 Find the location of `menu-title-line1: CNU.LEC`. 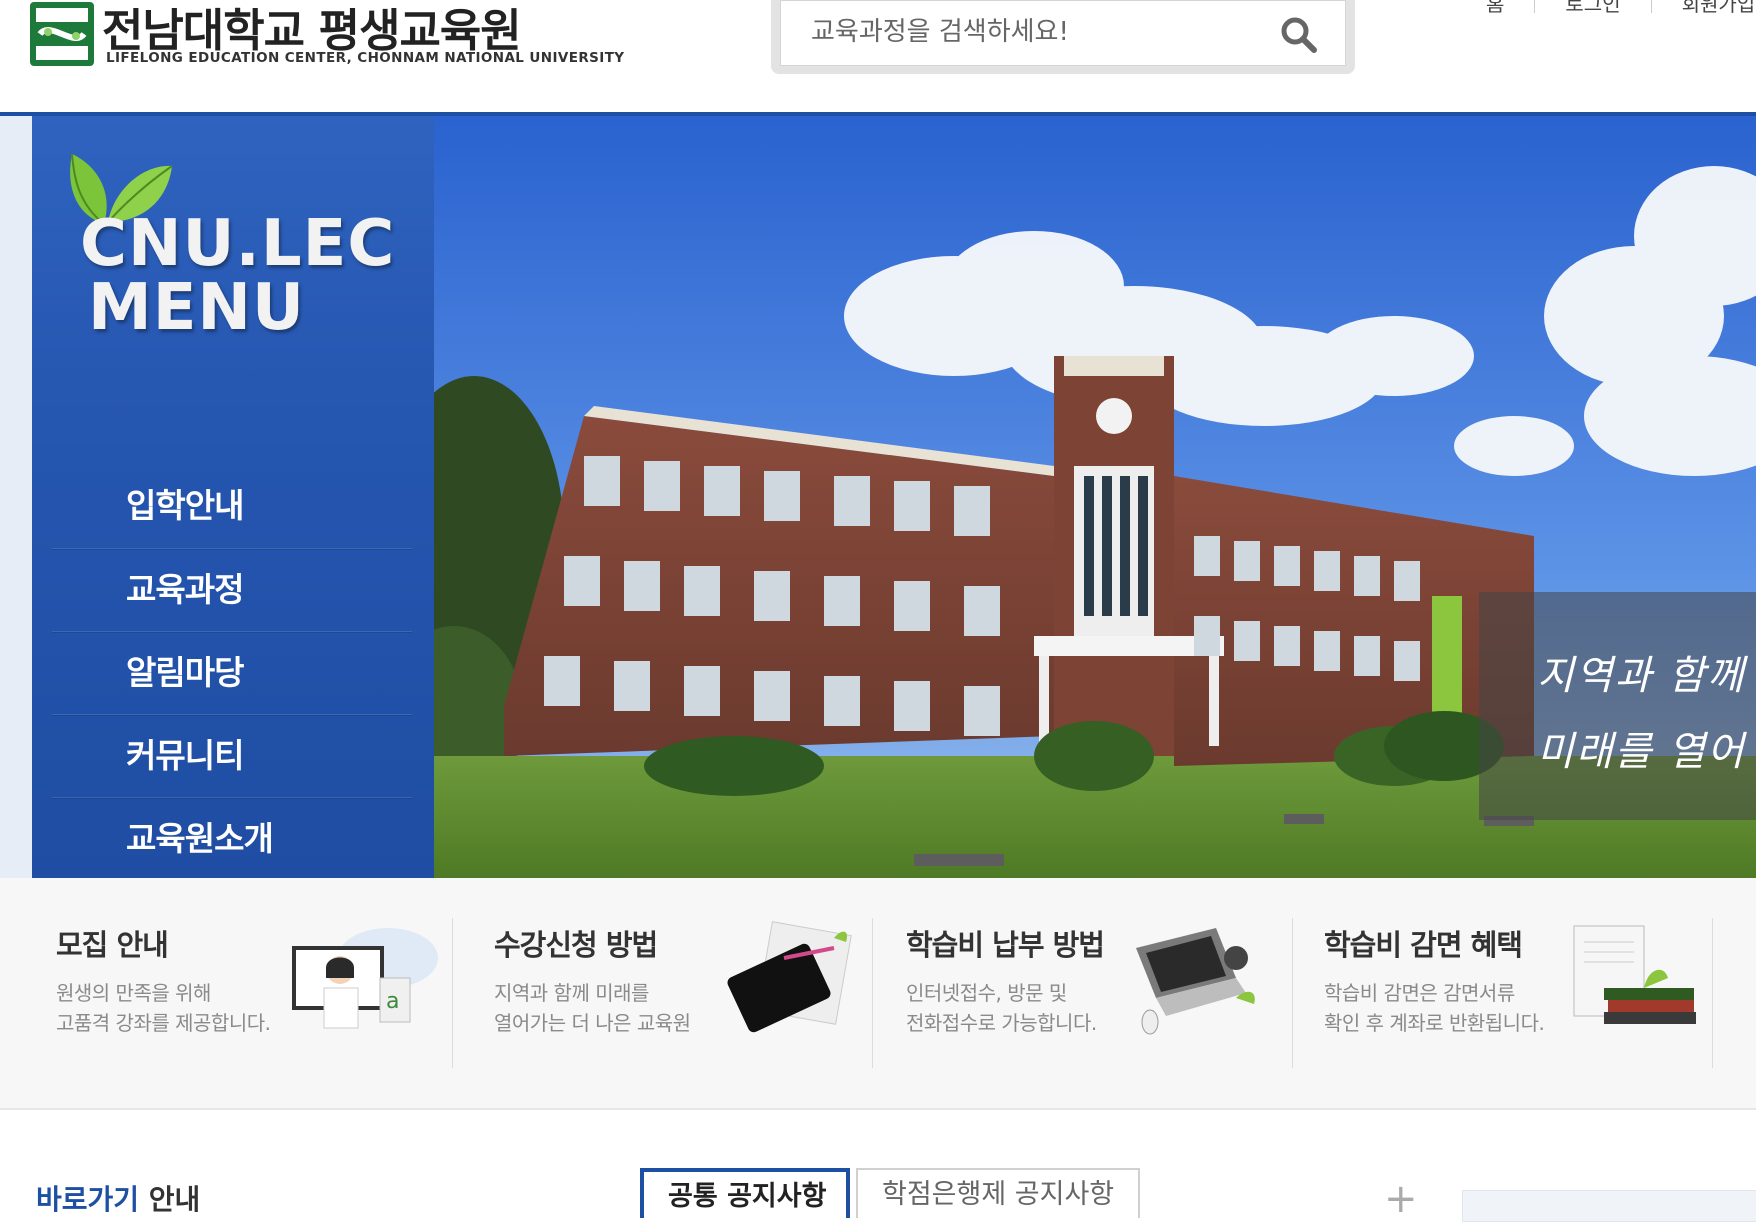

menu-title-line1: CNU.LEC is located at coordinates (238, 244).